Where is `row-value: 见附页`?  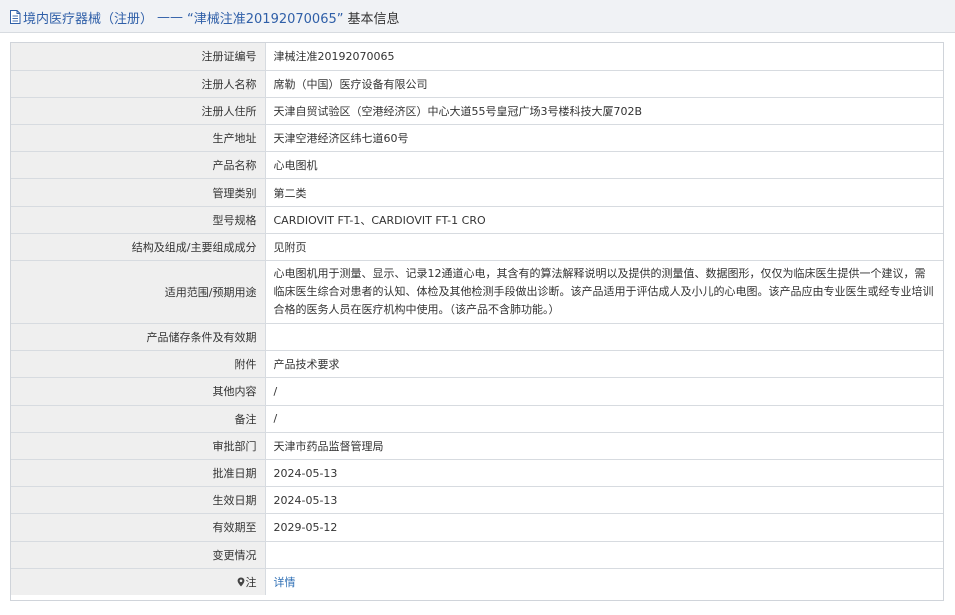 row-value: 见附页 is located at coordinates (604, 247).